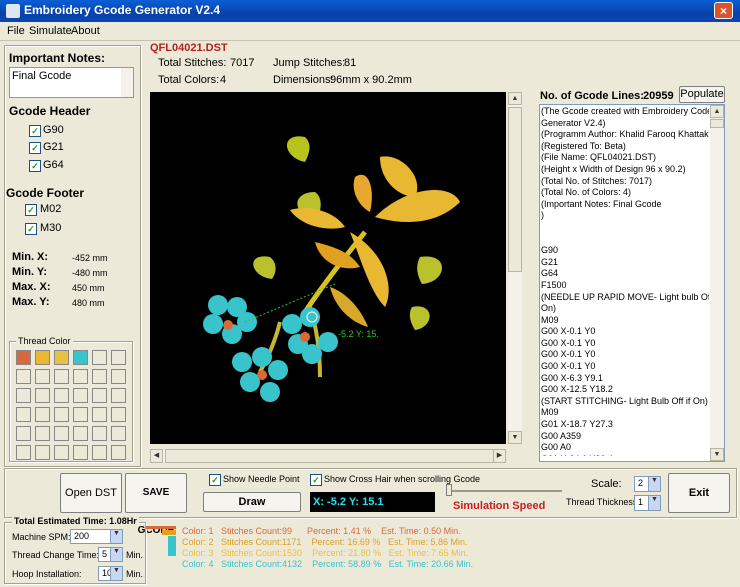 This screenshot has width=740, height=587. Describe the element at coordinates (717, 111) in the screenshot. I see `gcode-scroll-up-icon: ▲` at that location.